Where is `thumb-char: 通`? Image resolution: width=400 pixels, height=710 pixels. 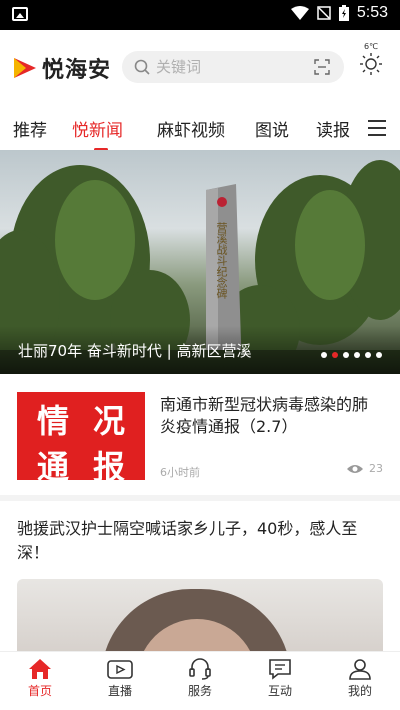 thumb-char: 通 is located at coordinates (52, 467).